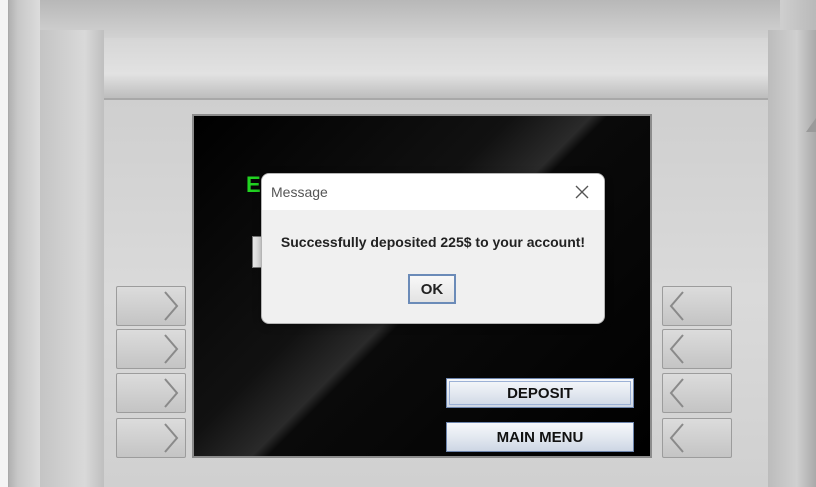  What do you see at coordinates (72, 258) in the screenshot?
I see `atm-left-pillar` at bounding box center [72, 258].